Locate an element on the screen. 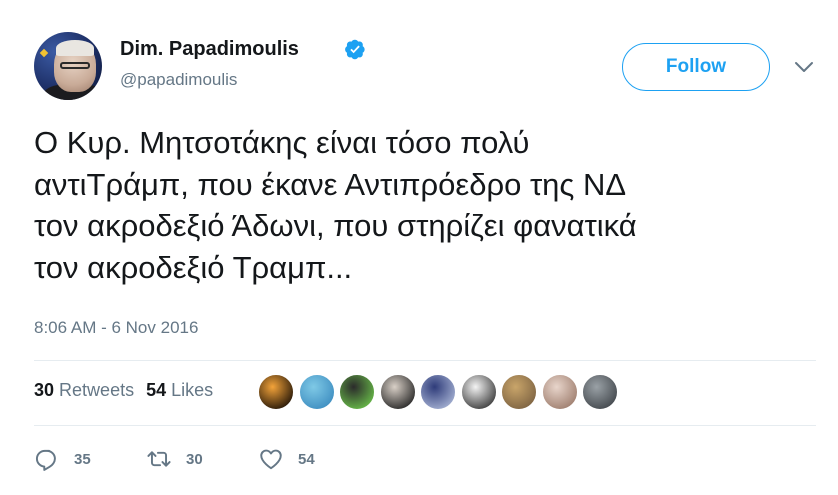  retweets-label: Retweets is located at coordinates (97, 390).